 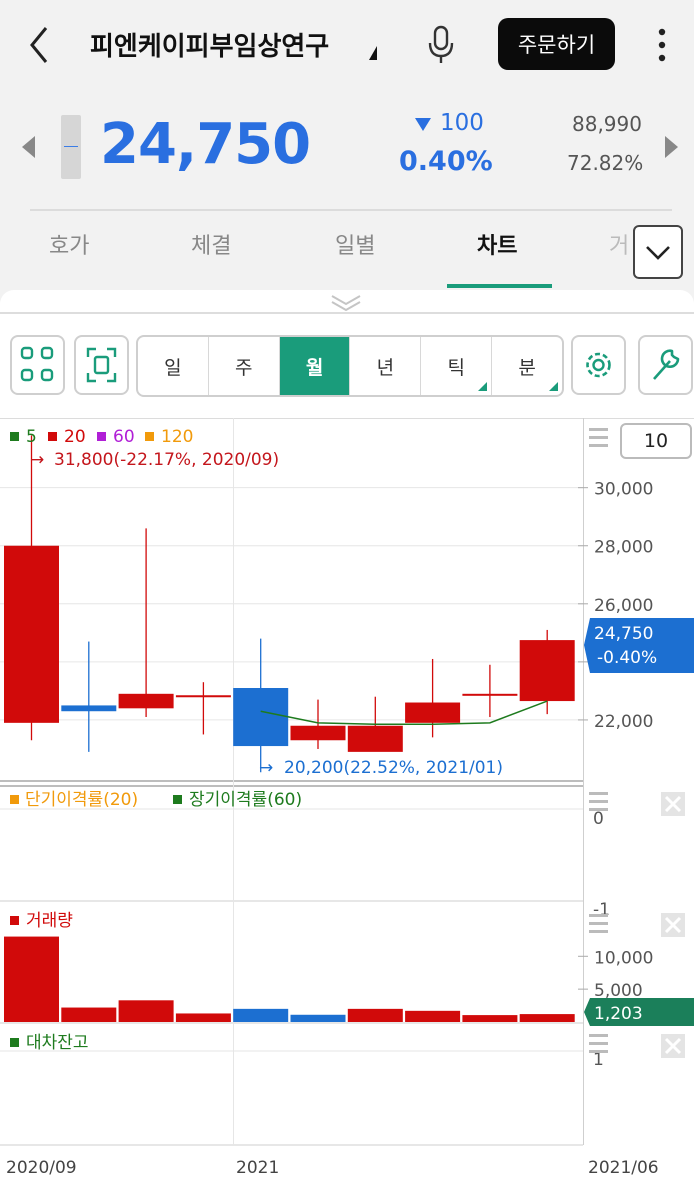 What do you see at coordinates (598, 923) in the screenshot?
I see `volume-panel-menu-icon` at bounding box center [598, 923].